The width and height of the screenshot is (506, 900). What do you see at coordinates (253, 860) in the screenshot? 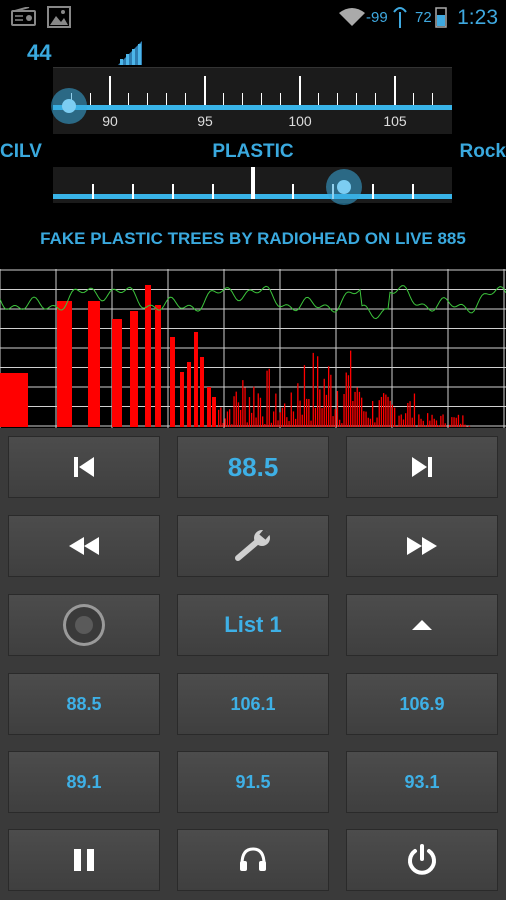
I see `headset-button` at bounding box center [253, 860].